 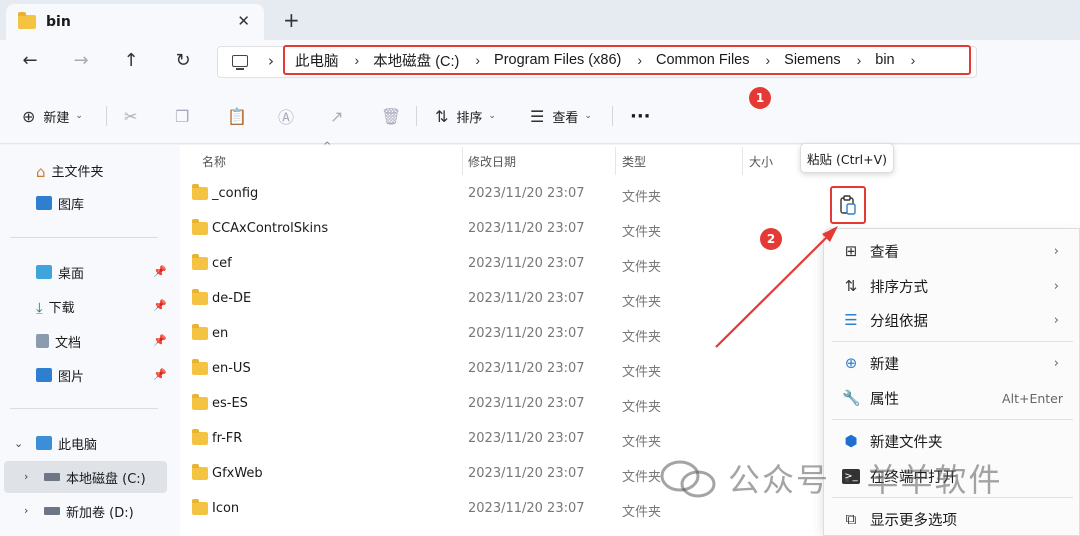 I want to click on file-type: 文件夹, so click(x=642, y=197).